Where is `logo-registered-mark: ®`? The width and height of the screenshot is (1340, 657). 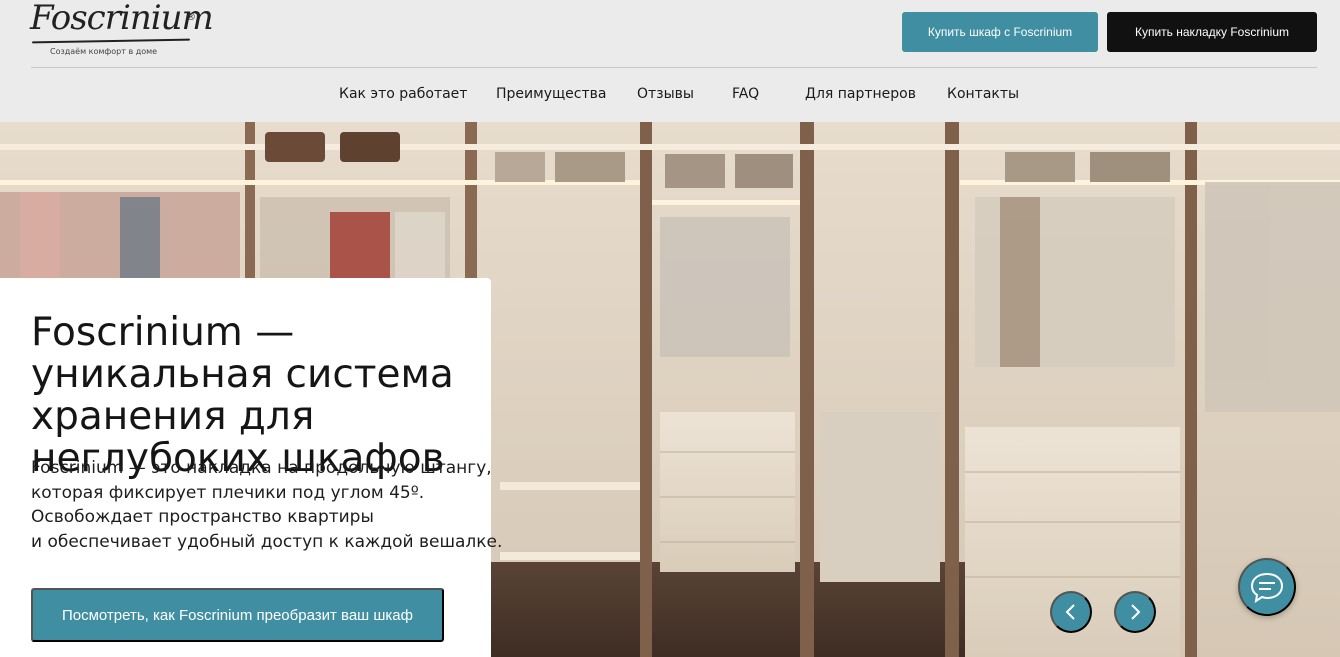 logo-registered-mark: ® is located at coordinates (191, 17).